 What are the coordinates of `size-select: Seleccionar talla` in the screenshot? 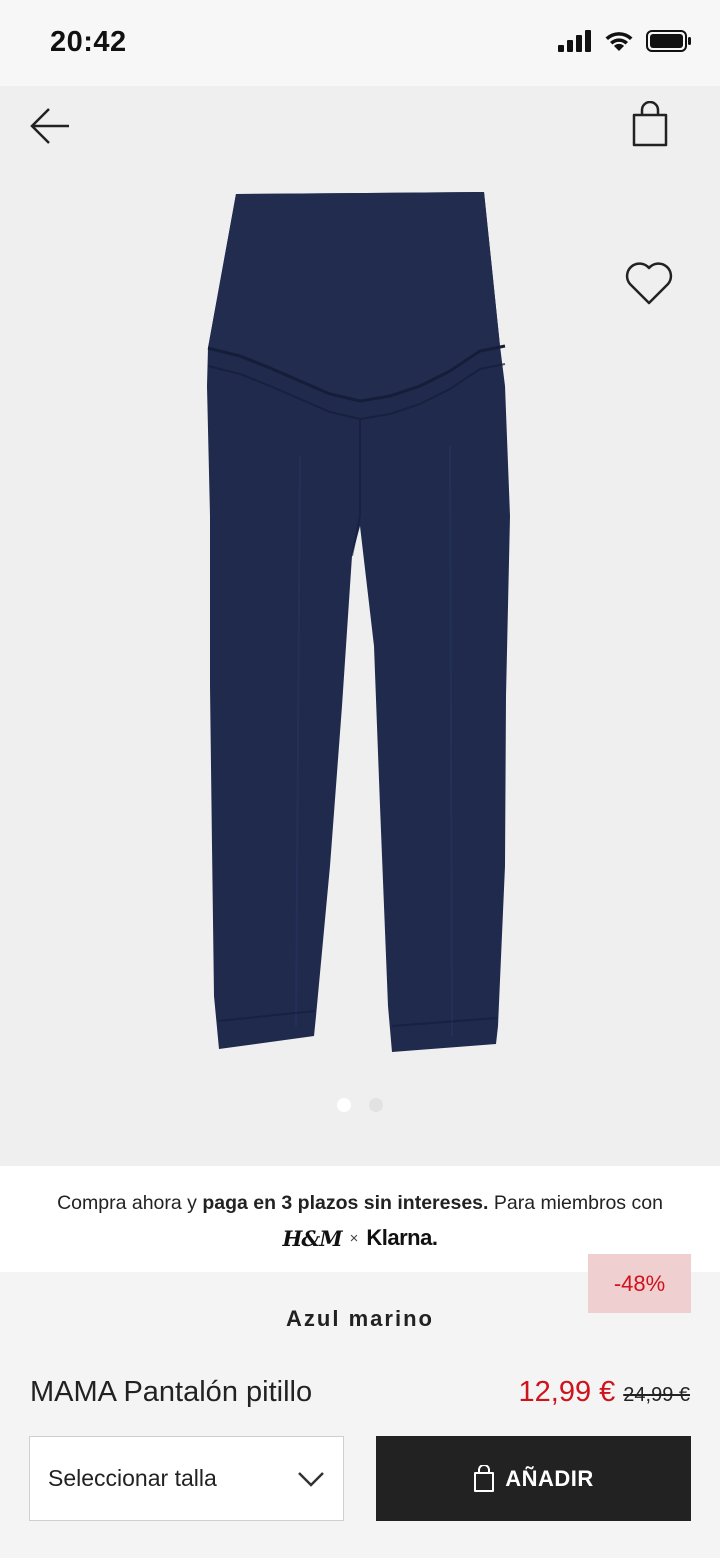 It's located at (186, 1478).